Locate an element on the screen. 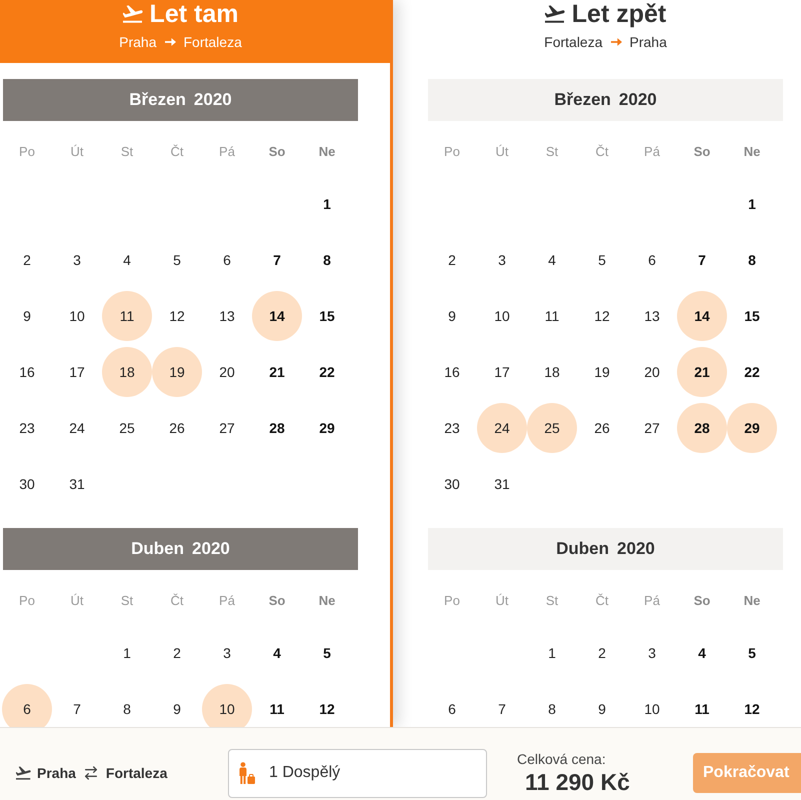 Image resolution: width=801 pixels, height=800 pixels. plane-icon is located at coordinates (23, 773).